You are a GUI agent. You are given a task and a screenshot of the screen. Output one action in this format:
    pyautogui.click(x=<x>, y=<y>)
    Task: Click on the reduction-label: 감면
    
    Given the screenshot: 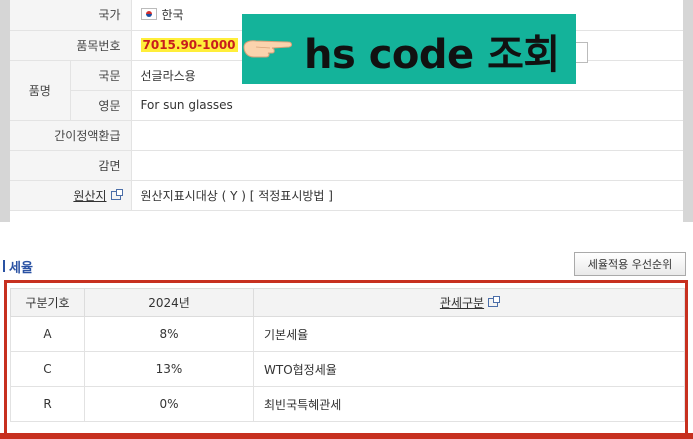 What is the action you would take?
    pyautogui.click(x=71, y=165)
    